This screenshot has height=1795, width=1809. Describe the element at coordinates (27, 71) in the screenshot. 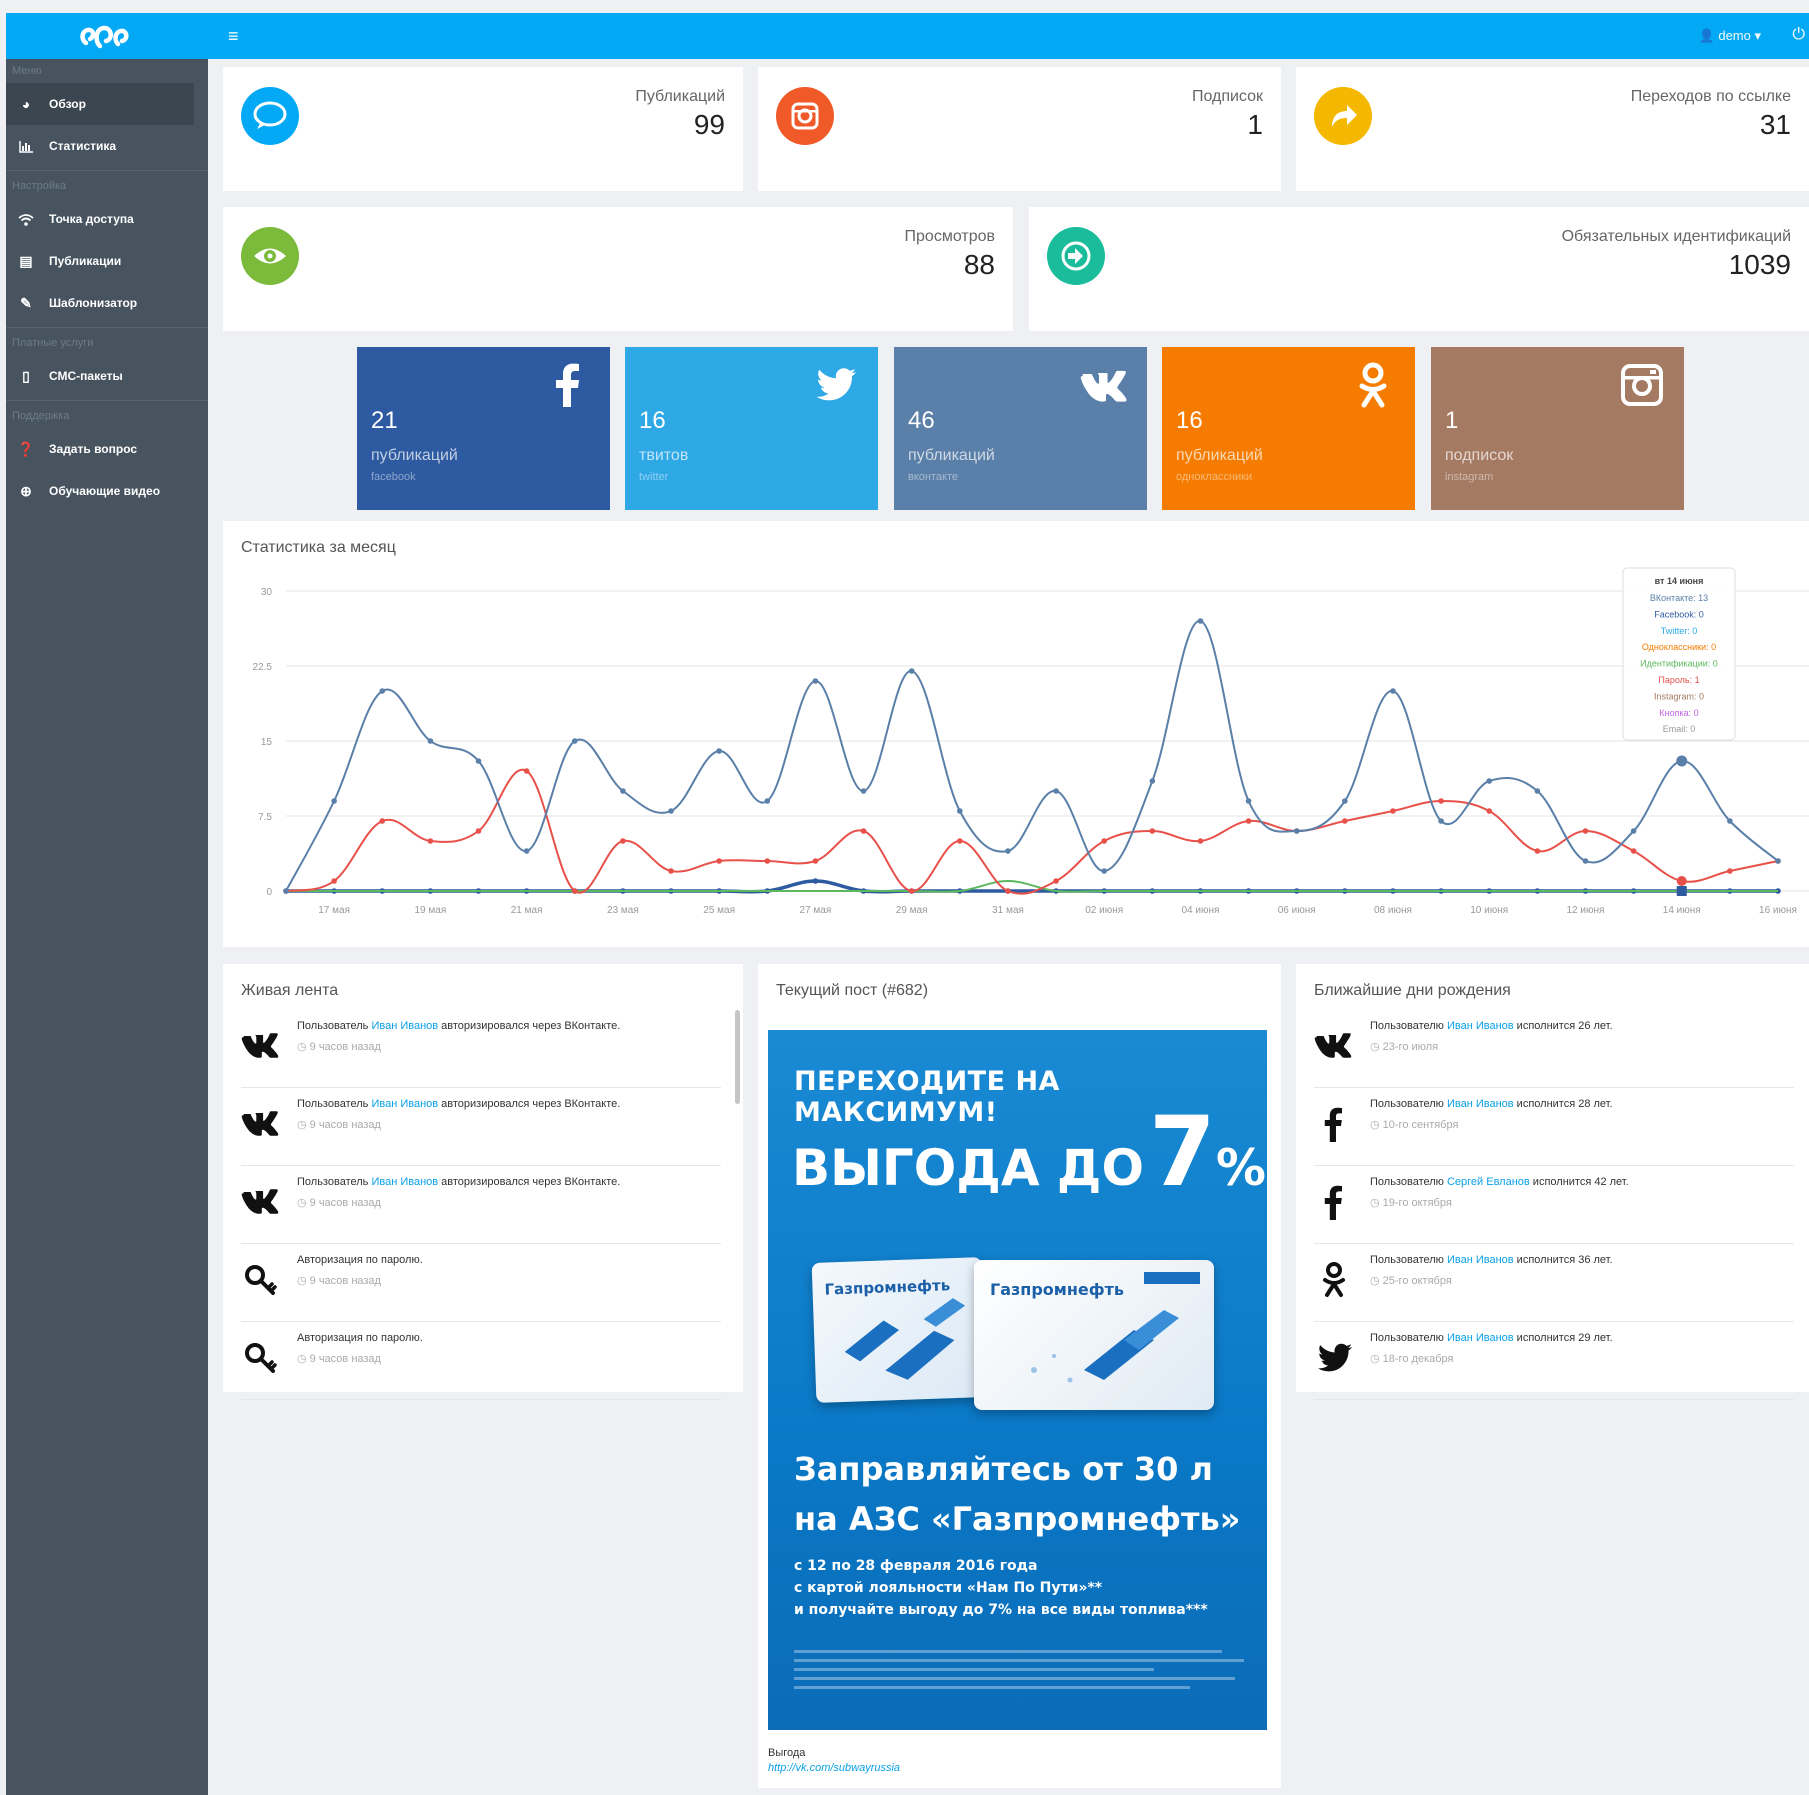

I see `sidebar-section-menu: Меню` at that location.